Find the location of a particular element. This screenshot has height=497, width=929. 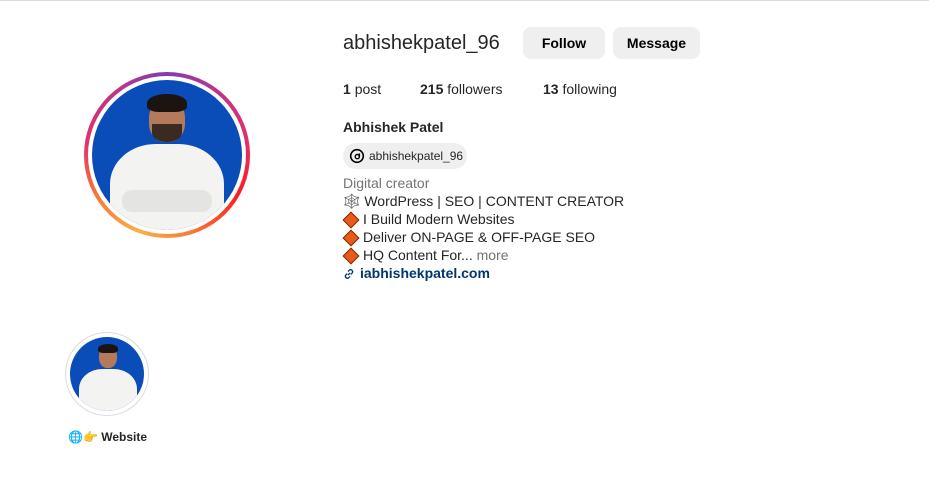

followers-stat: 215 followers is located at coordinates (461, 89).